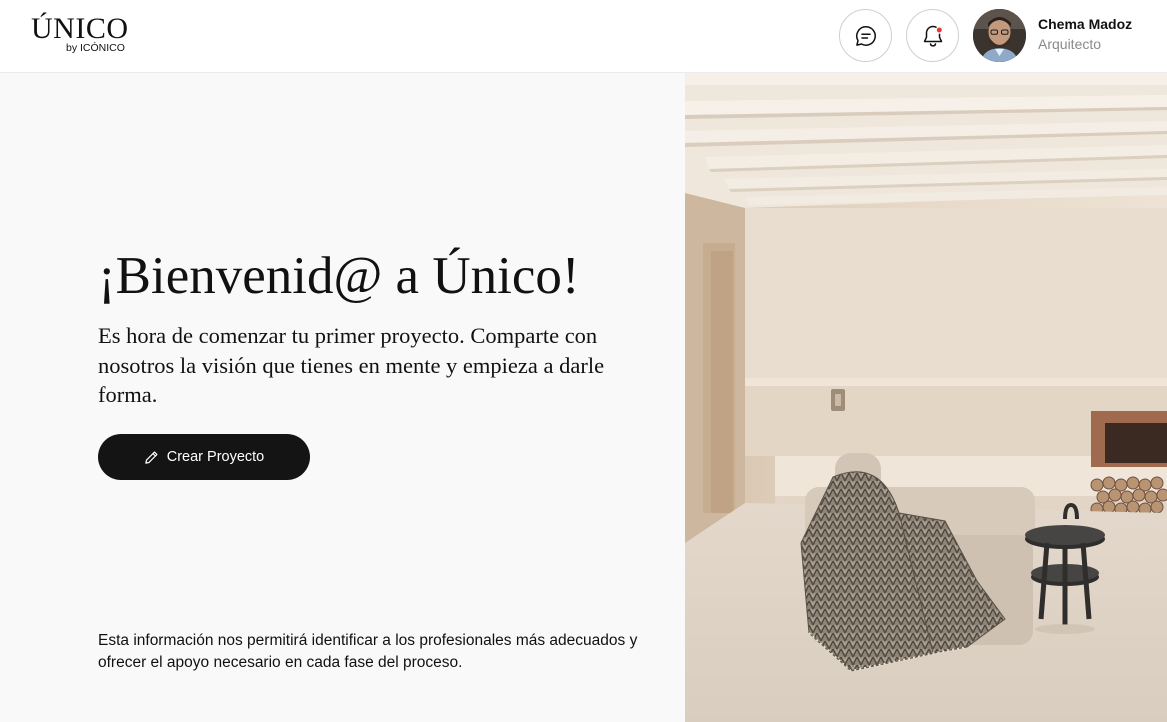  I want to click on pencil-icon, so click(151, 457).